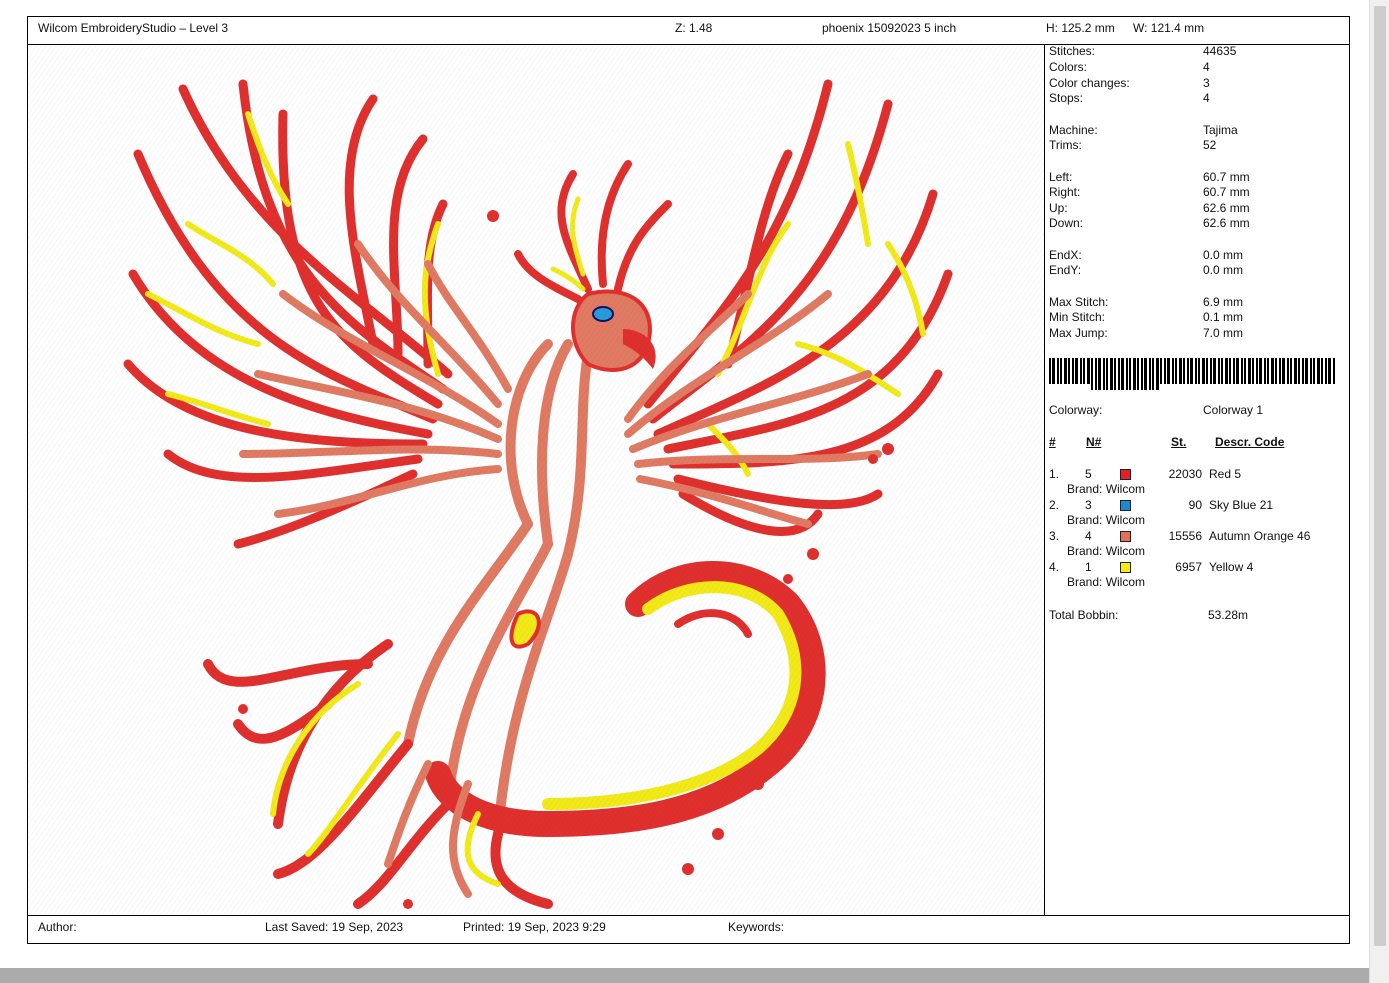 This screenshot has width=1389, height=983. Describe the element at coordinates (1220, 51) in the screenshot. I see `stat-value: 44635` at that location.